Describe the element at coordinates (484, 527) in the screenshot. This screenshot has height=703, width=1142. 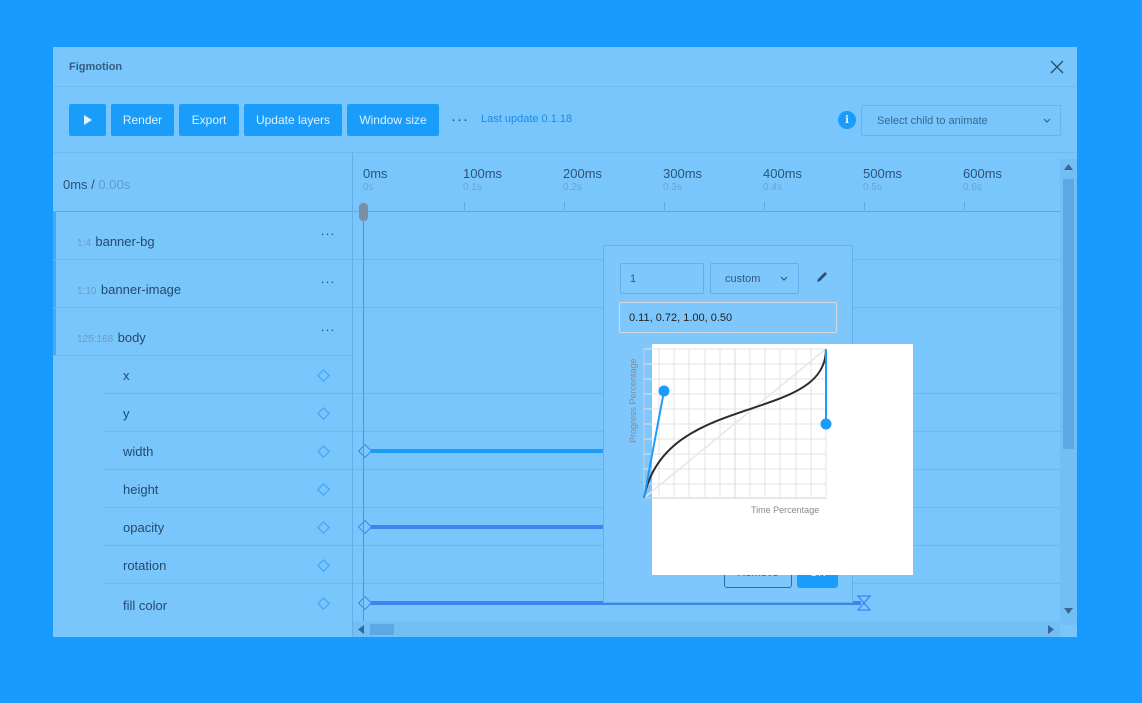
I see `opacity-animation-bar` at that location.